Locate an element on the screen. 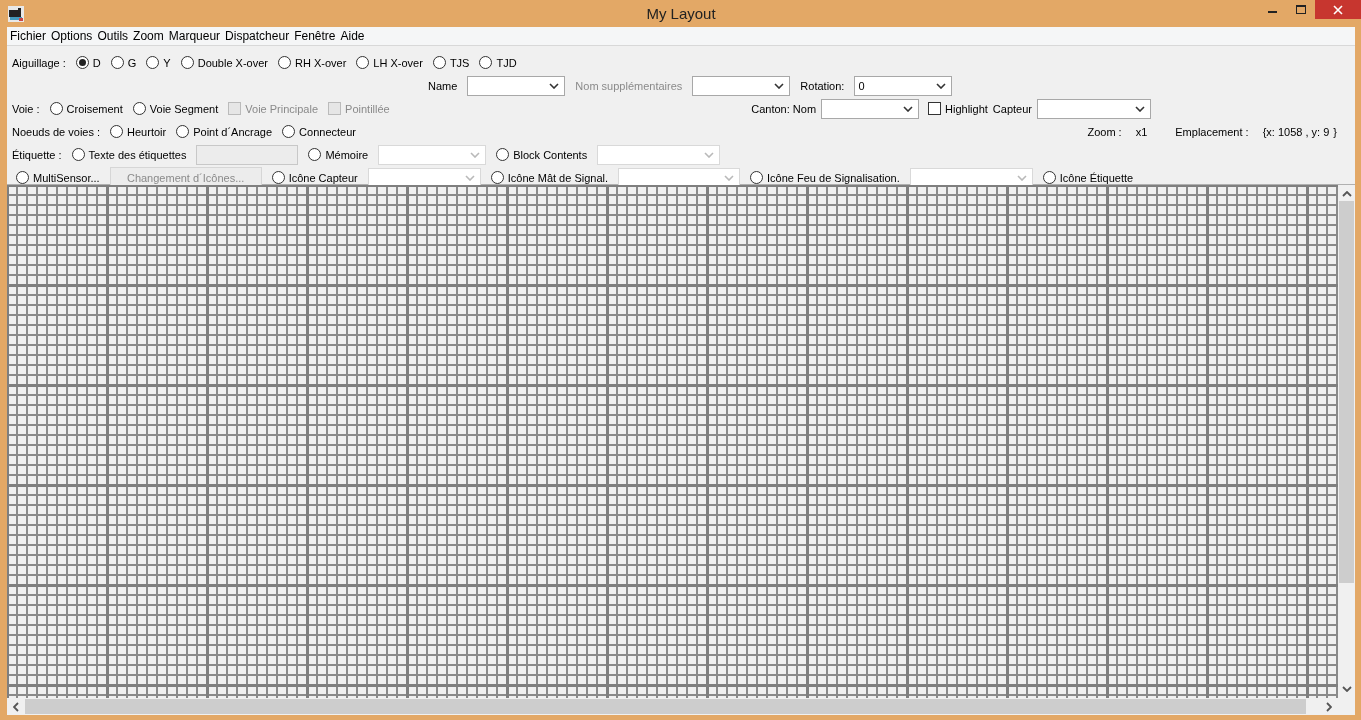 Image resolution: width=1361 pixels, height=720 pixels. radio-label: Icône Capteur is located at coordinates (323, 177).